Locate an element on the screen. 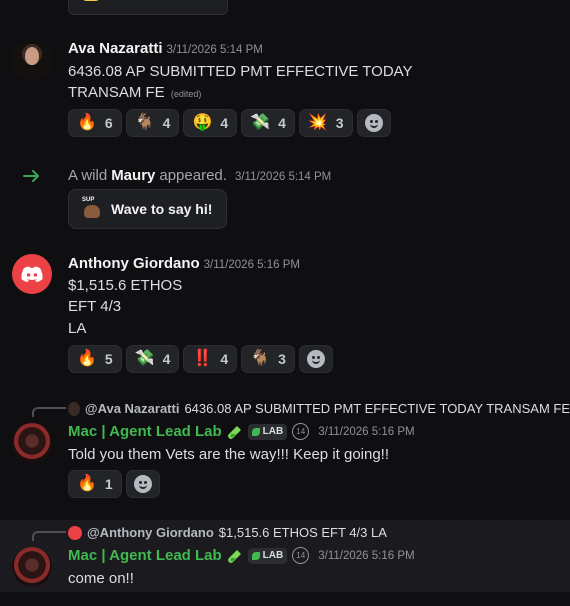  username: Maury is located at coordinates (133, 175).